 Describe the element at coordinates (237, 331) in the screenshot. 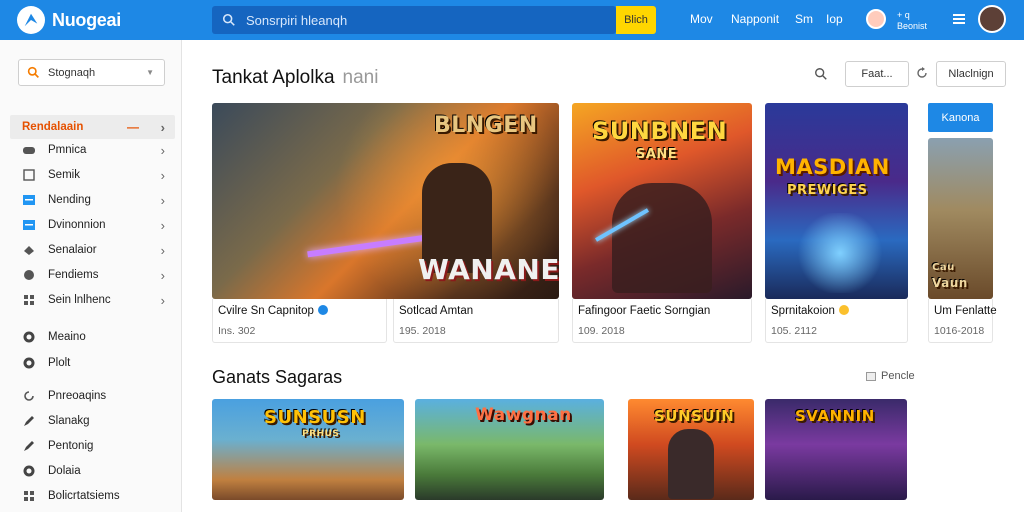

I see `card-date: Ins. 302` at that location.